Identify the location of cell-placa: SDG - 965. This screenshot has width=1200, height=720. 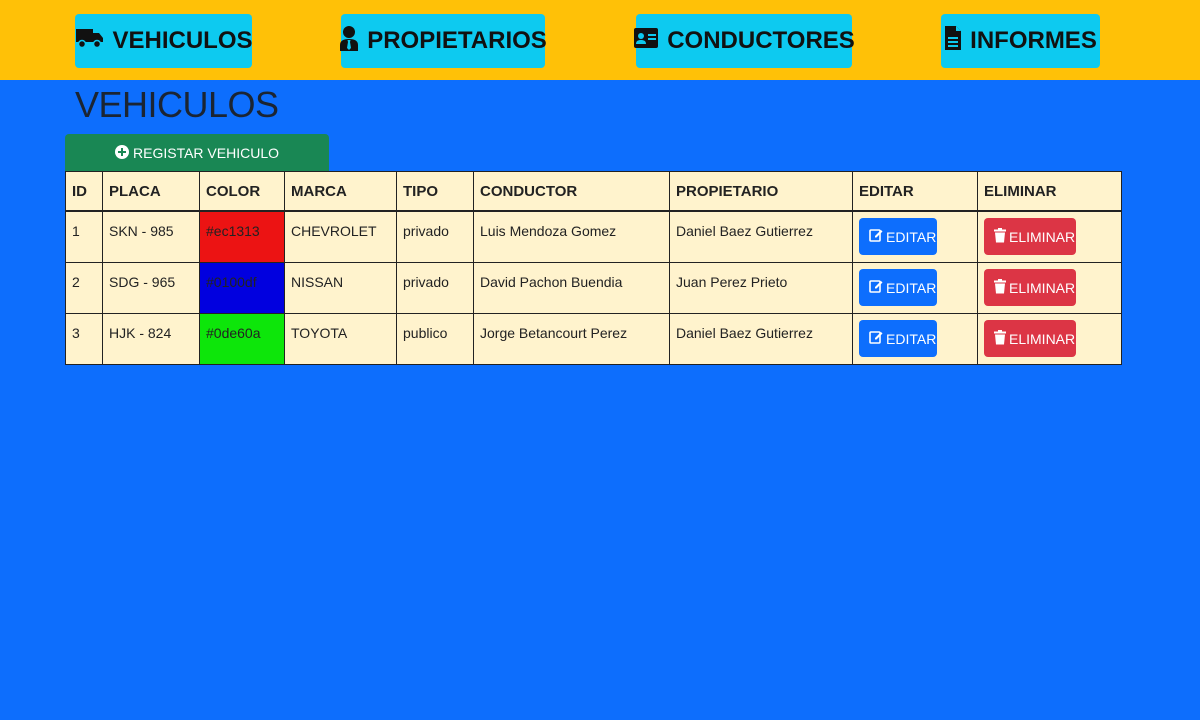
(151, 287).